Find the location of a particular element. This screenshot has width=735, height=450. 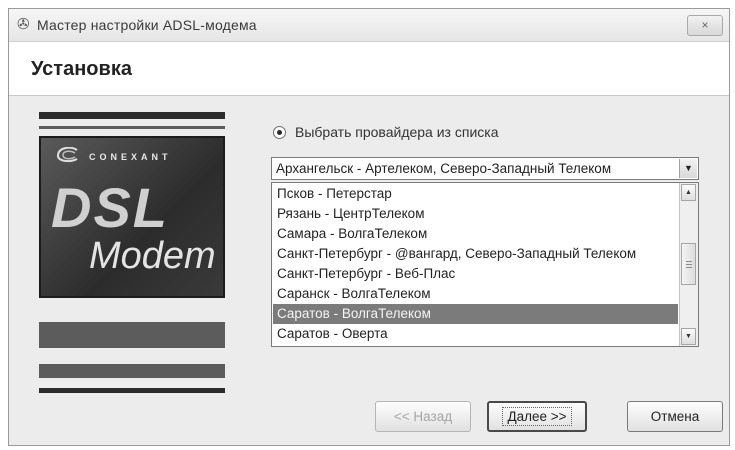

radio-label: Выбрать провайдера из списка is located at coordinates (397, 132).